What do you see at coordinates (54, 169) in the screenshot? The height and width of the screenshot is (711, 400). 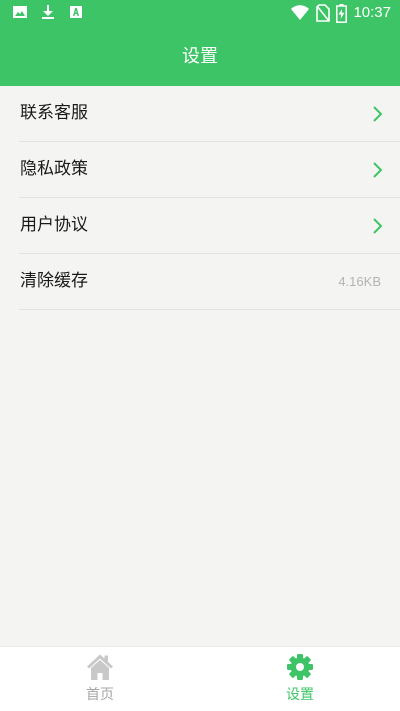 I see `settings-item-label: 隐私政策` at bounding box center [54, 169].